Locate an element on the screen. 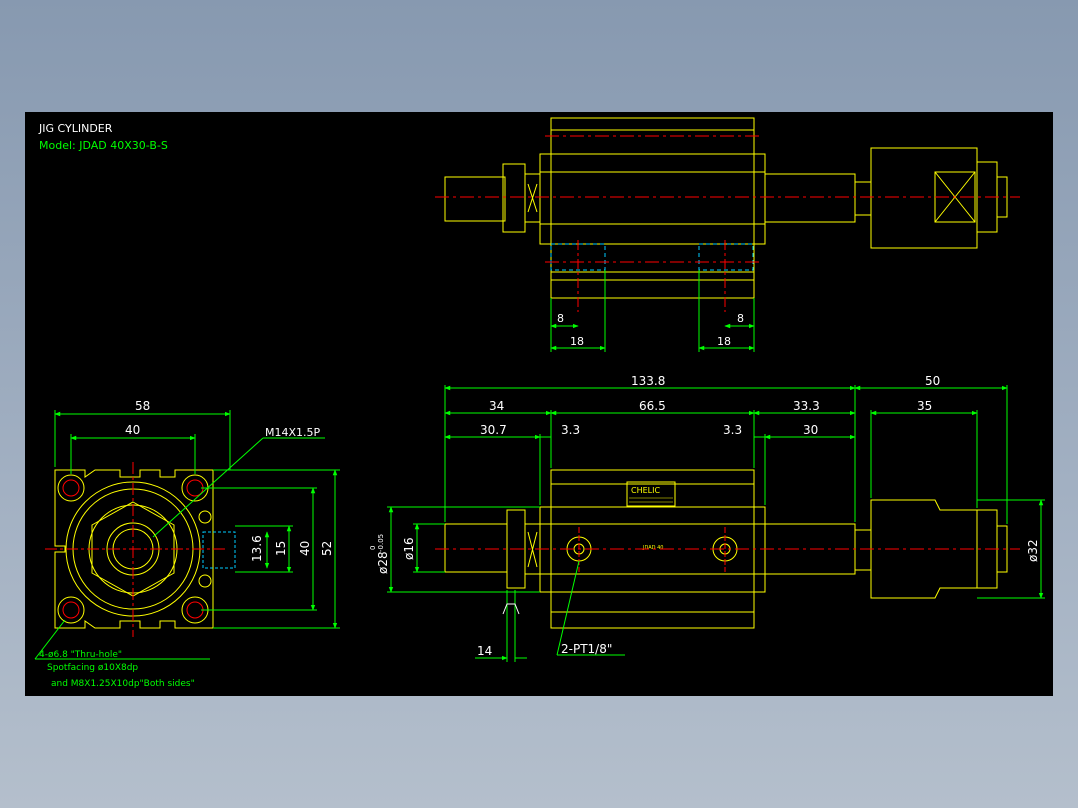 The height and width of the screenshot is (808, 1078). dim-front-40-vertical: 40 is located at coordinates (305, 548).